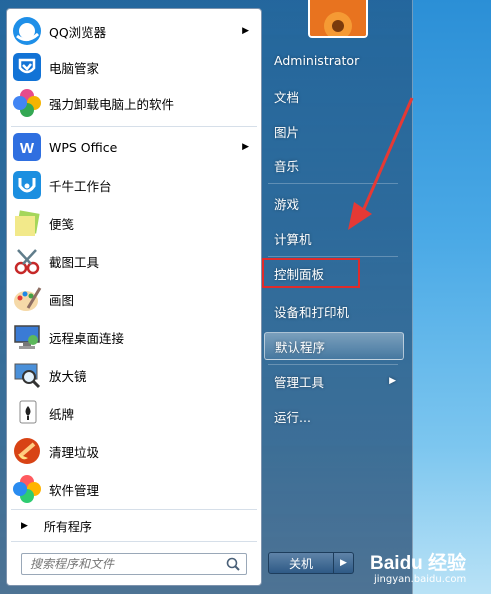  Describe the element at coordinates (134, 375) in the screenshot. I see `program-item-magnifier: 放大镜` at that location.